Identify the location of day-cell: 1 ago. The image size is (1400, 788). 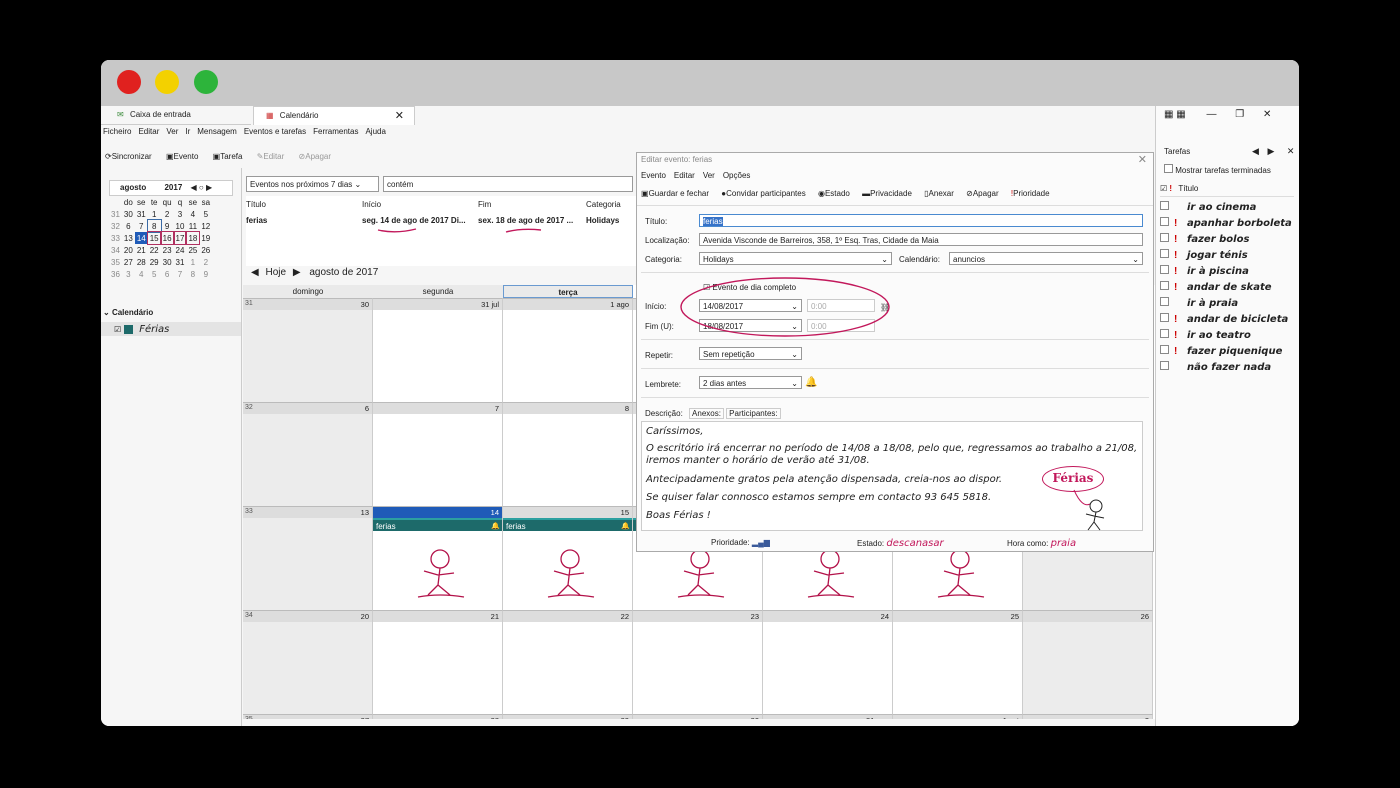
(568, 350).